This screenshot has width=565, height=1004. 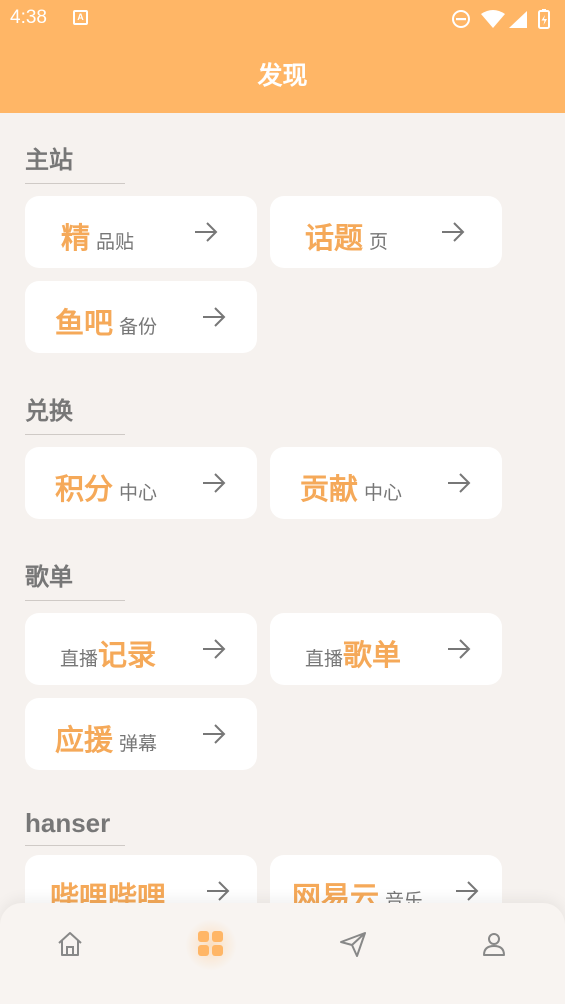 I want to click on card-label: 直播 歌单, so click(x=353, y=649).